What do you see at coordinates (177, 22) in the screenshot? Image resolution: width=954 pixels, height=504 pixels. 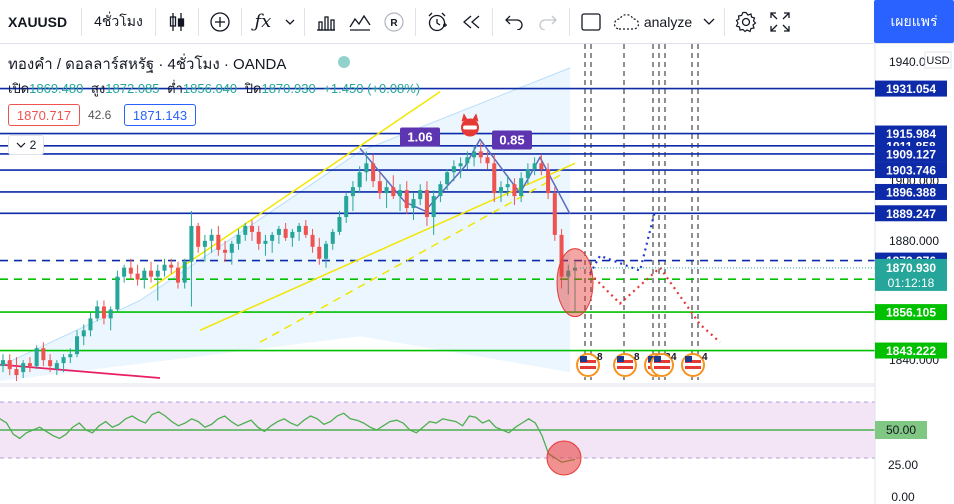 I see `candles-icon` at bounding box center [177, 22].